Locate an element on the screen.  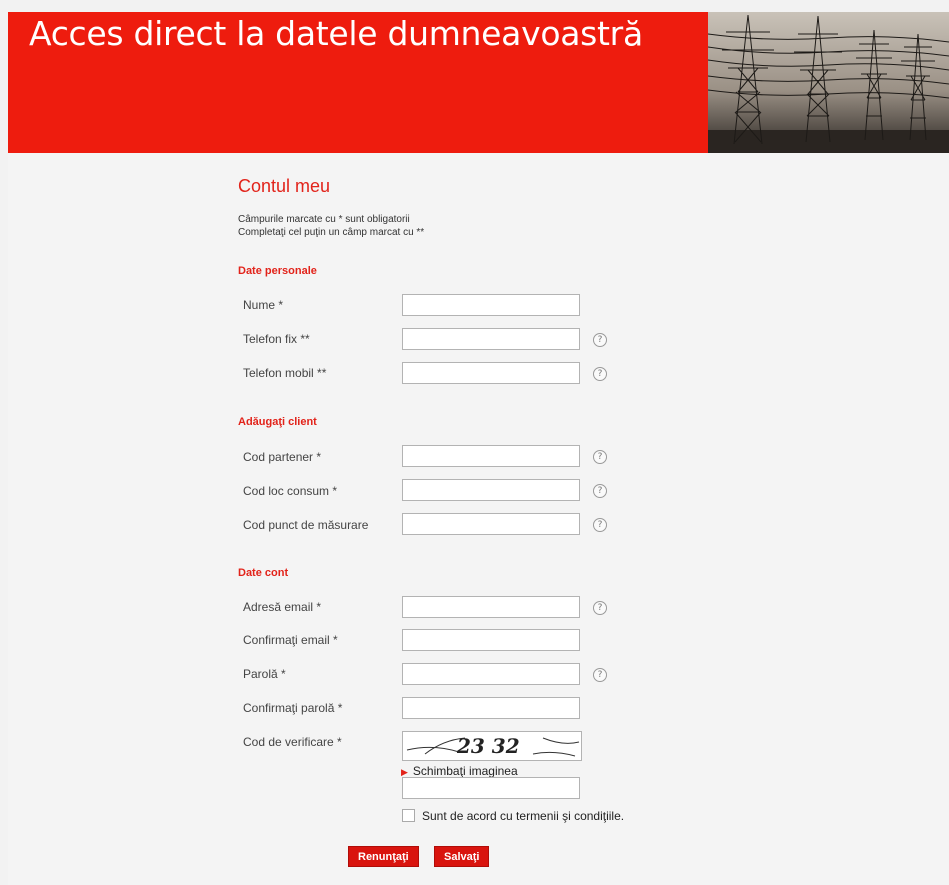
cancel-button: Renunţaţi is located at coordinates (383, 856).